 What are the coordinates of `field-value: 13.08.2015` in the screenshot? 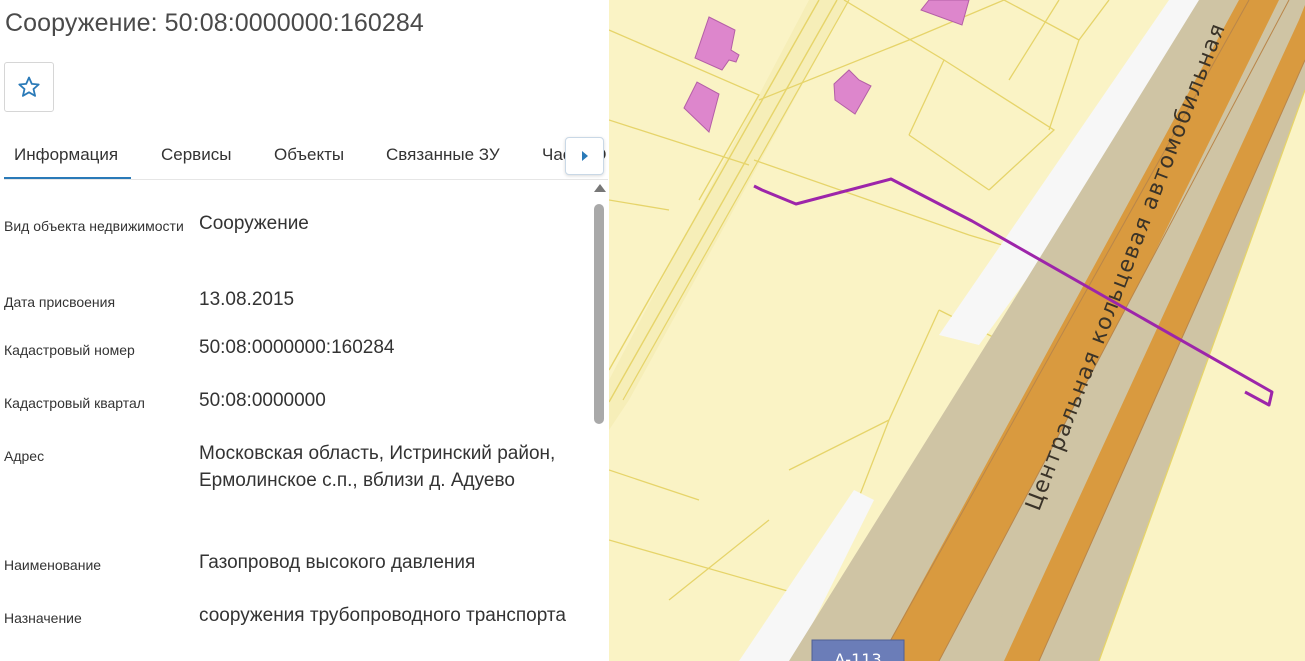 It's located at (247, 299).